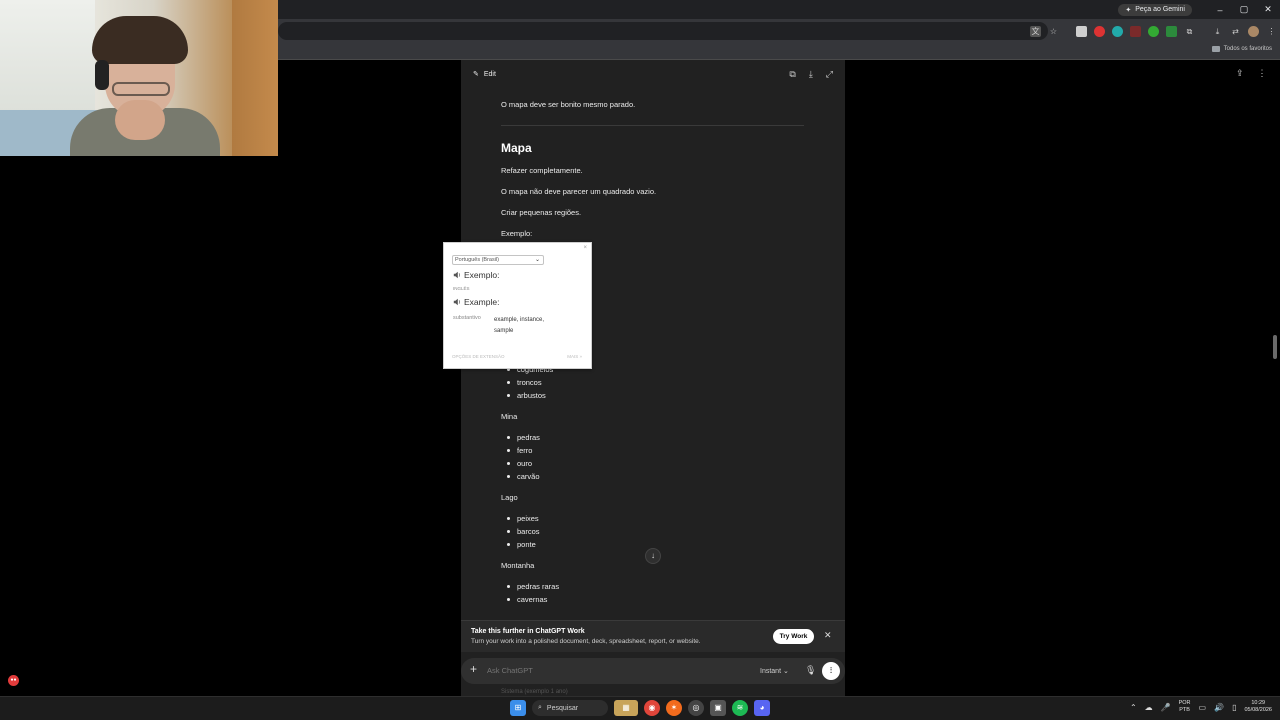  What do you see at coordinates (523, 518) in the screenshot?
I see `list-item: peixes` at bounding box center [523, 518].